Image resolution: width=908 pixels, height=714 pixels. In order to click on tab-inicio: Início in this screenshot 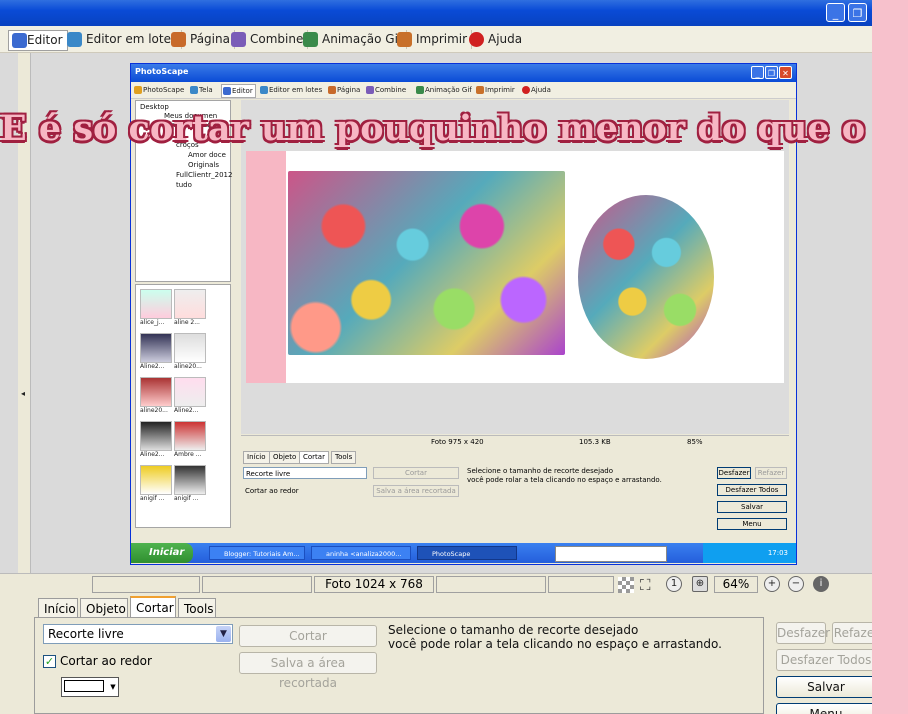, I will do `click(58, 608)`.